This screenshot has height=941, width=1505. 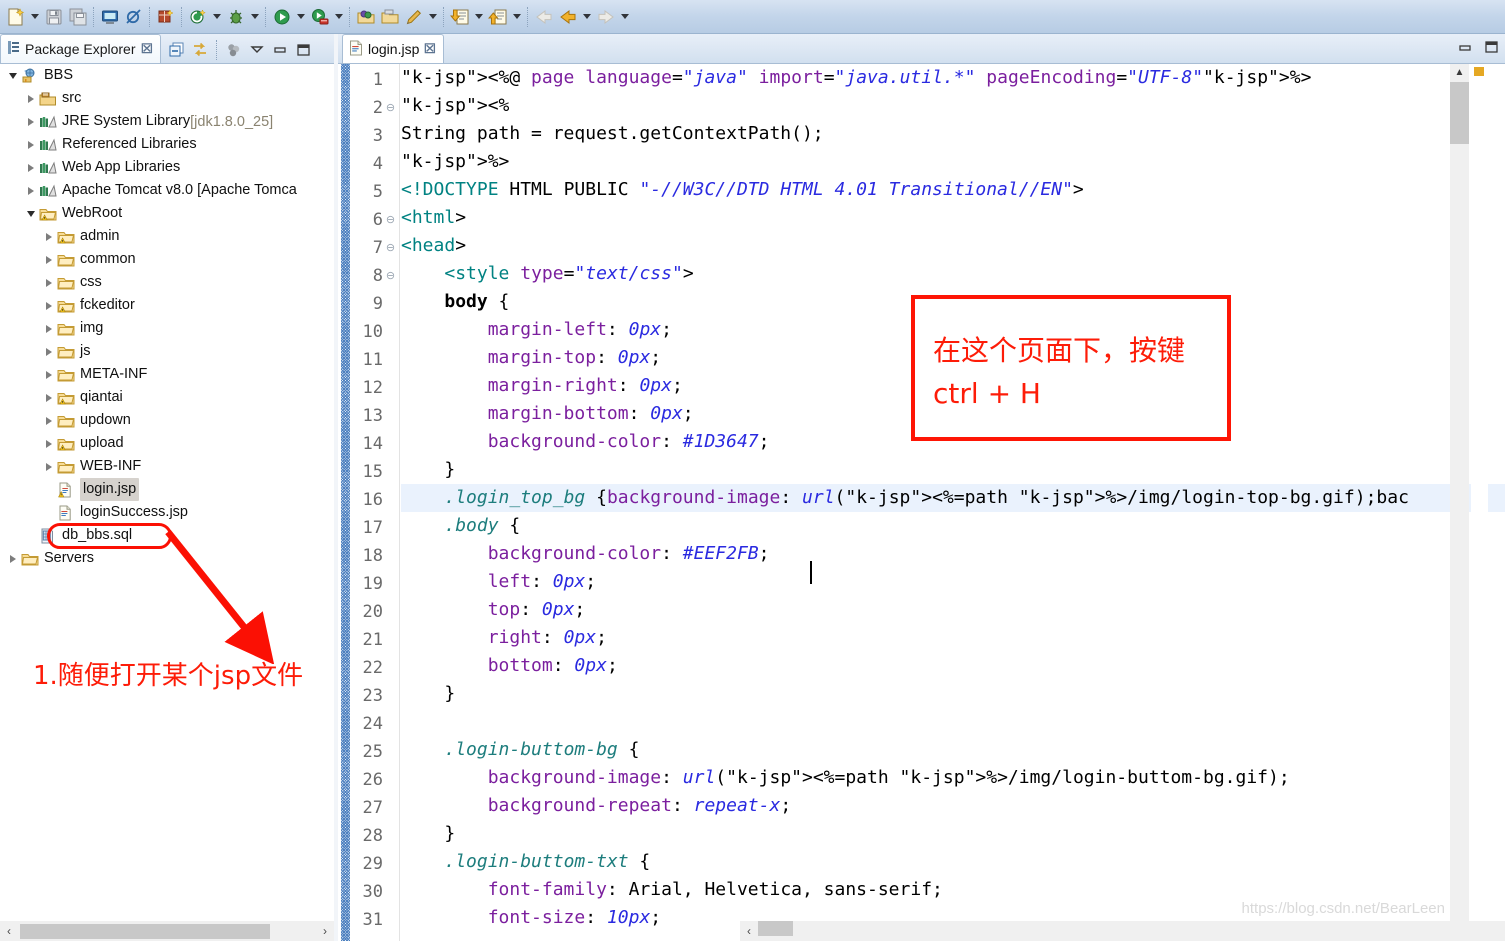 I want to click on open-type-icon, so click(x=366, y=17).